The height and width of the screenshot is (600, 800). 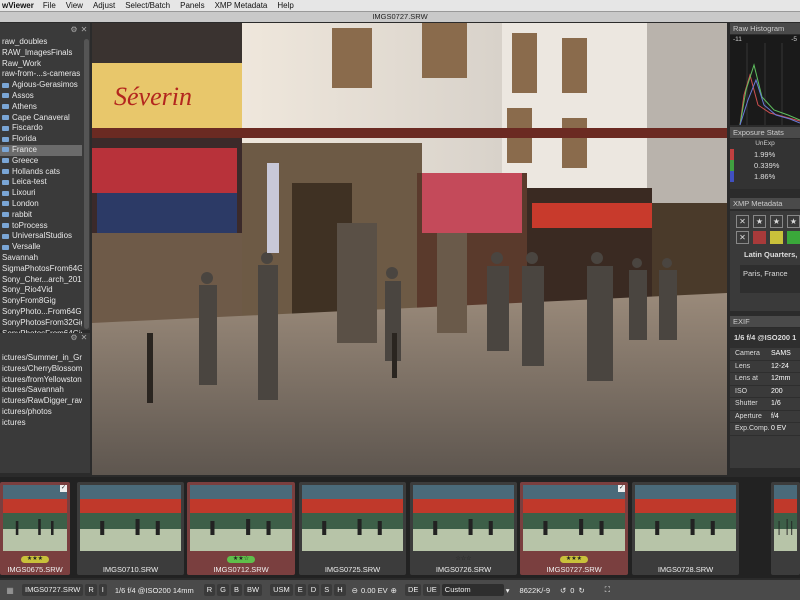 What do you see at coordinates (41, 412) in the screenshot?
I see `favorite-item: ictures/photos` at bounding box center [41, 412].